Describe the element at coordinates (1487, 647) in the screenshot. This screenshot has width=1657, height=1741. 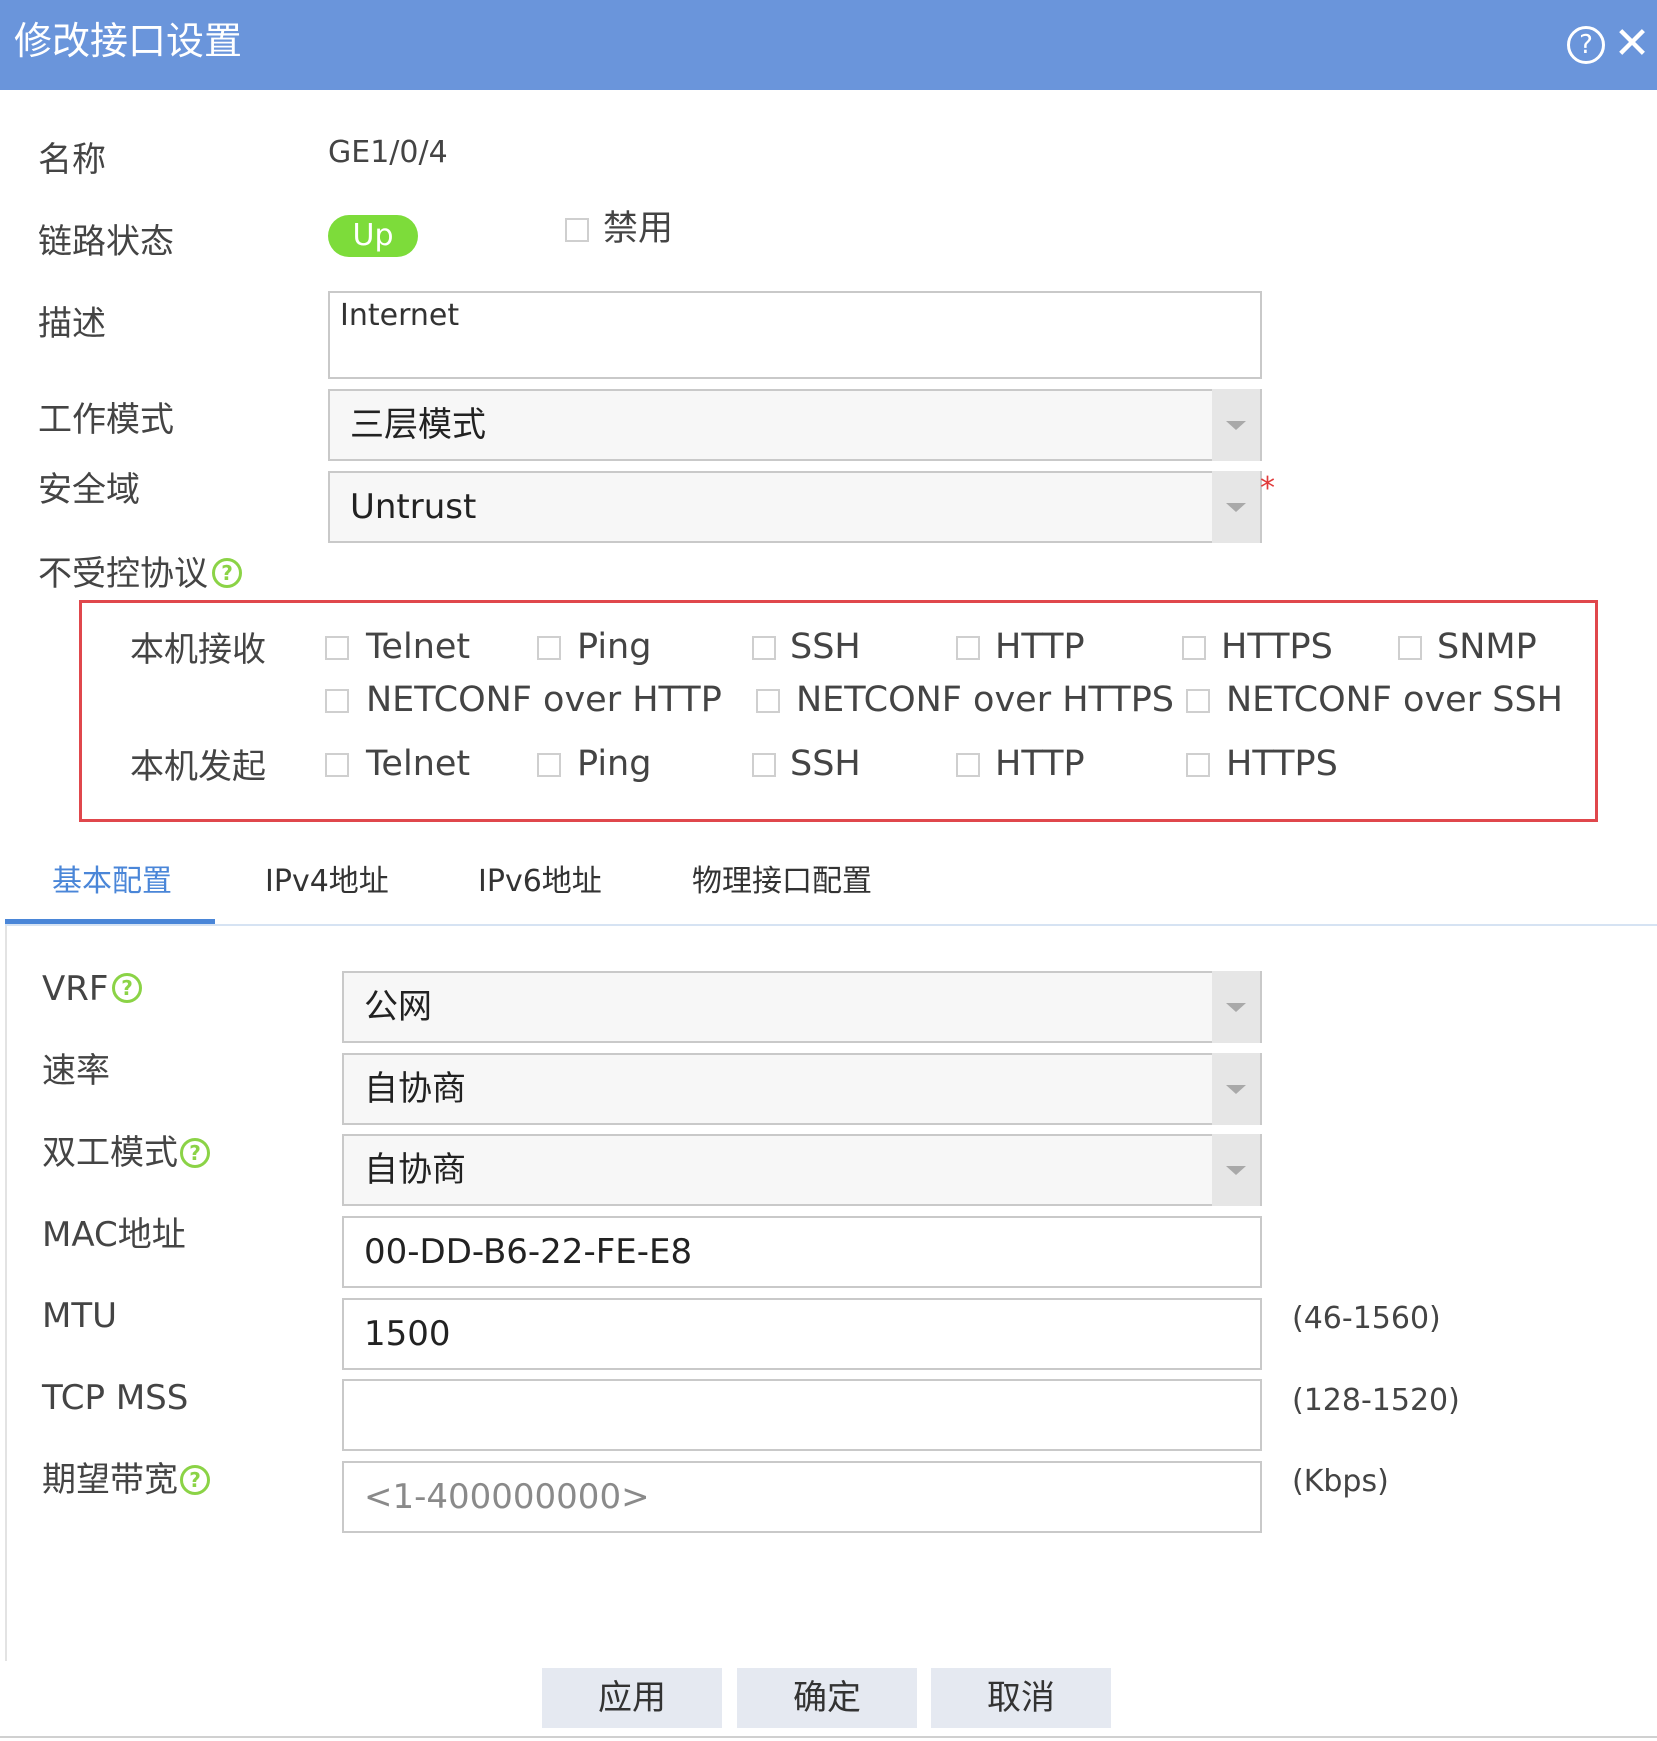
I see `receive-snmp-label: SNMP` at that location.